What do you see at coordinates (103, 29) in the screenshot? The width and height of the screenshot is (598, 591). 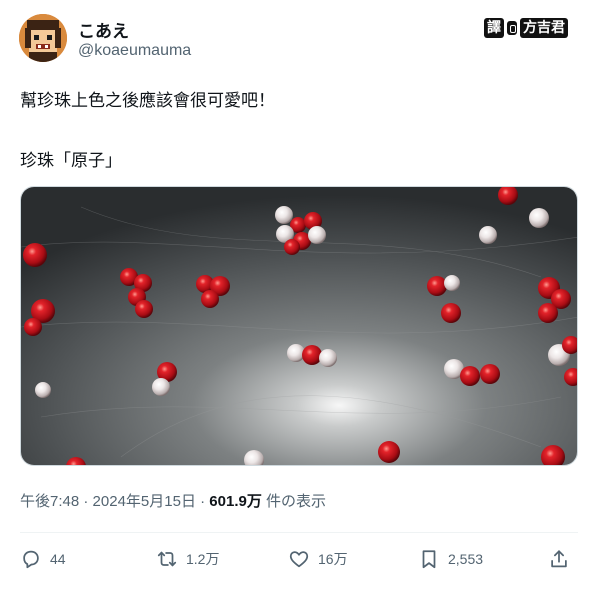 I see `display-name: こあえ` at bounding box center [103, 29].